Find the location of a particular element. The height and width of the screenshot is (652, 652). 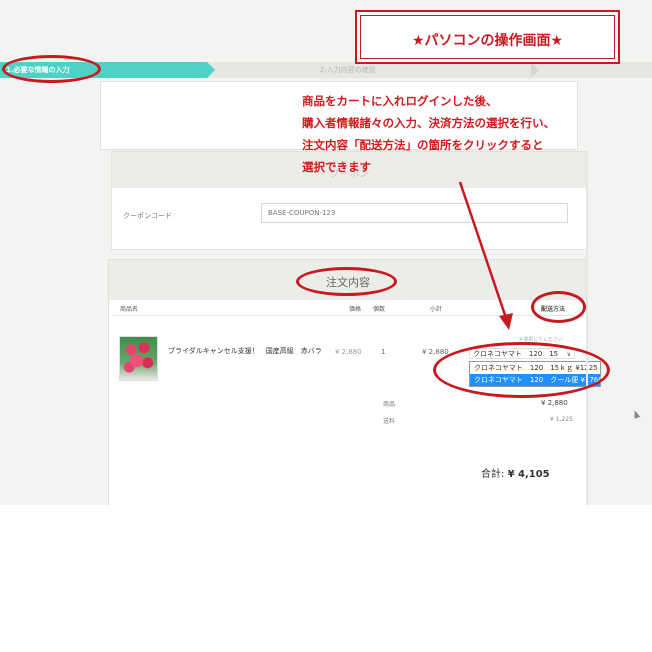

product-thumbnail is located at coordinates (138, 358).